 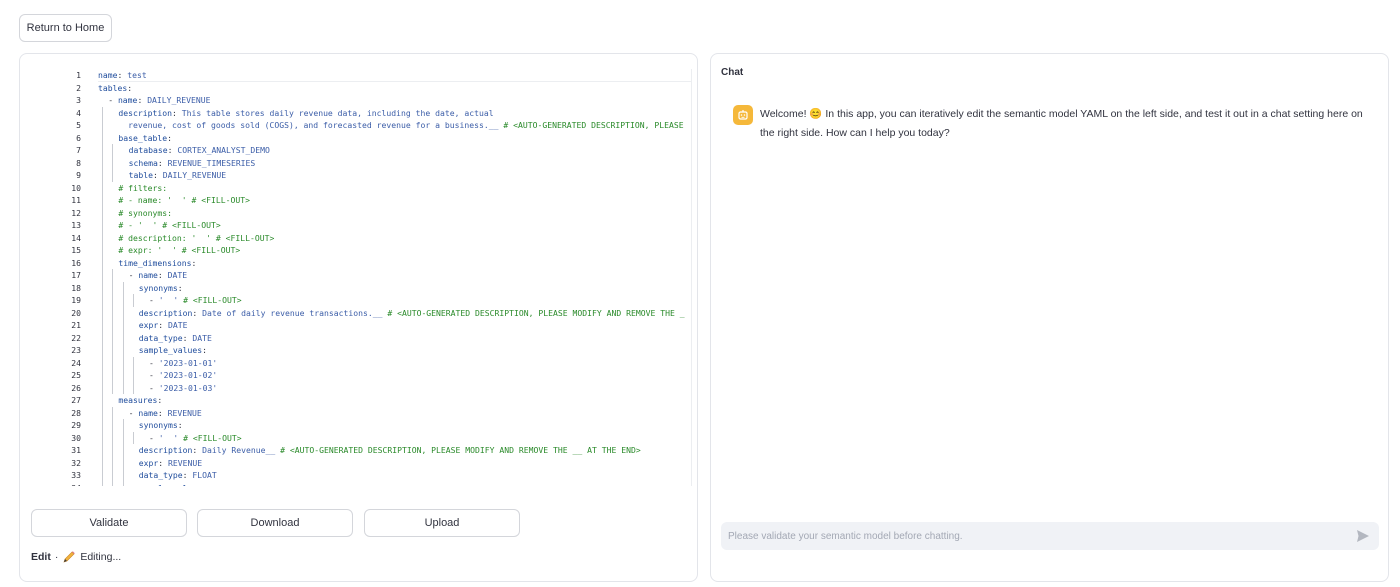 I want to click on line-number: 30, so click(x=76, y=437).